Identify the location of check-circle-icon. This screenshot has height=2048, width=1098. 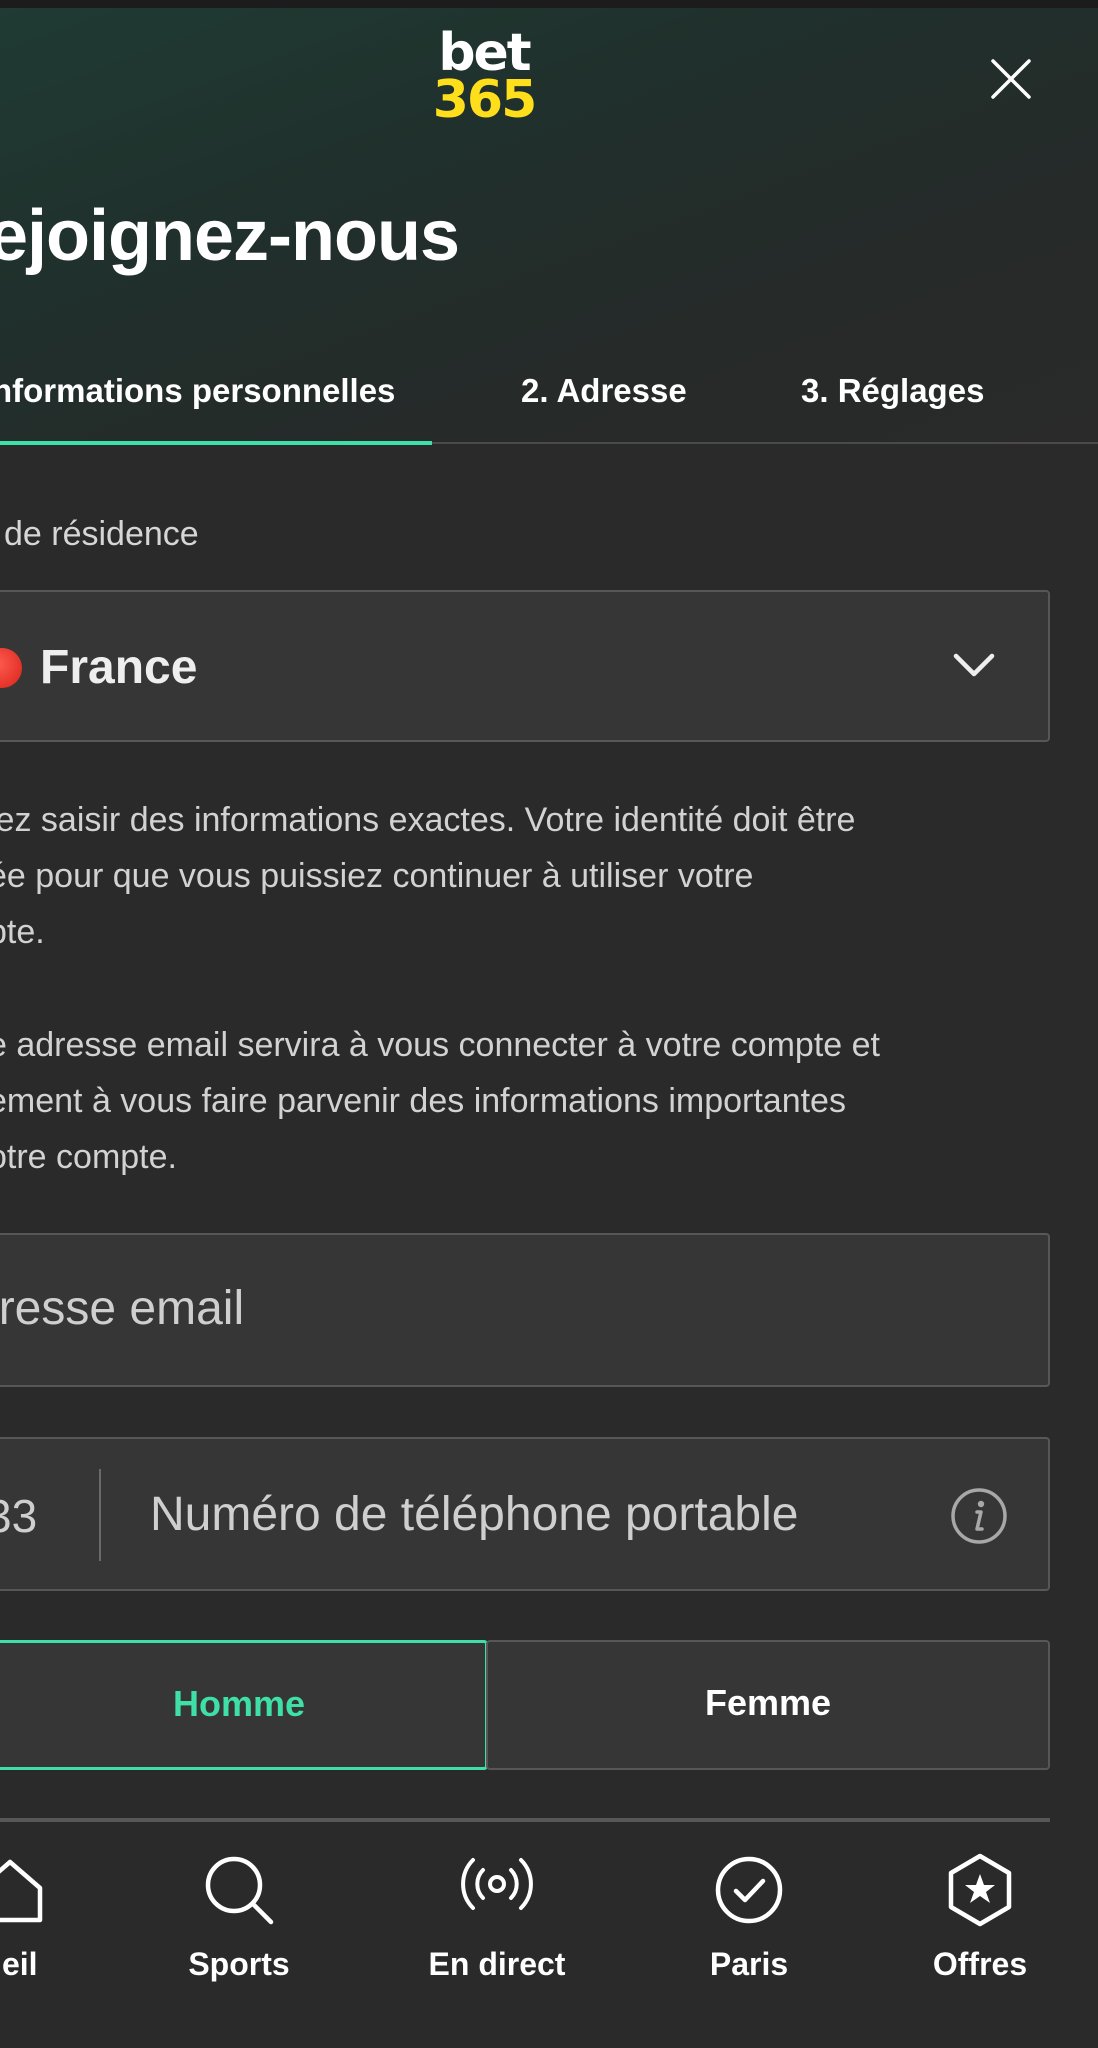
(749, 1890).